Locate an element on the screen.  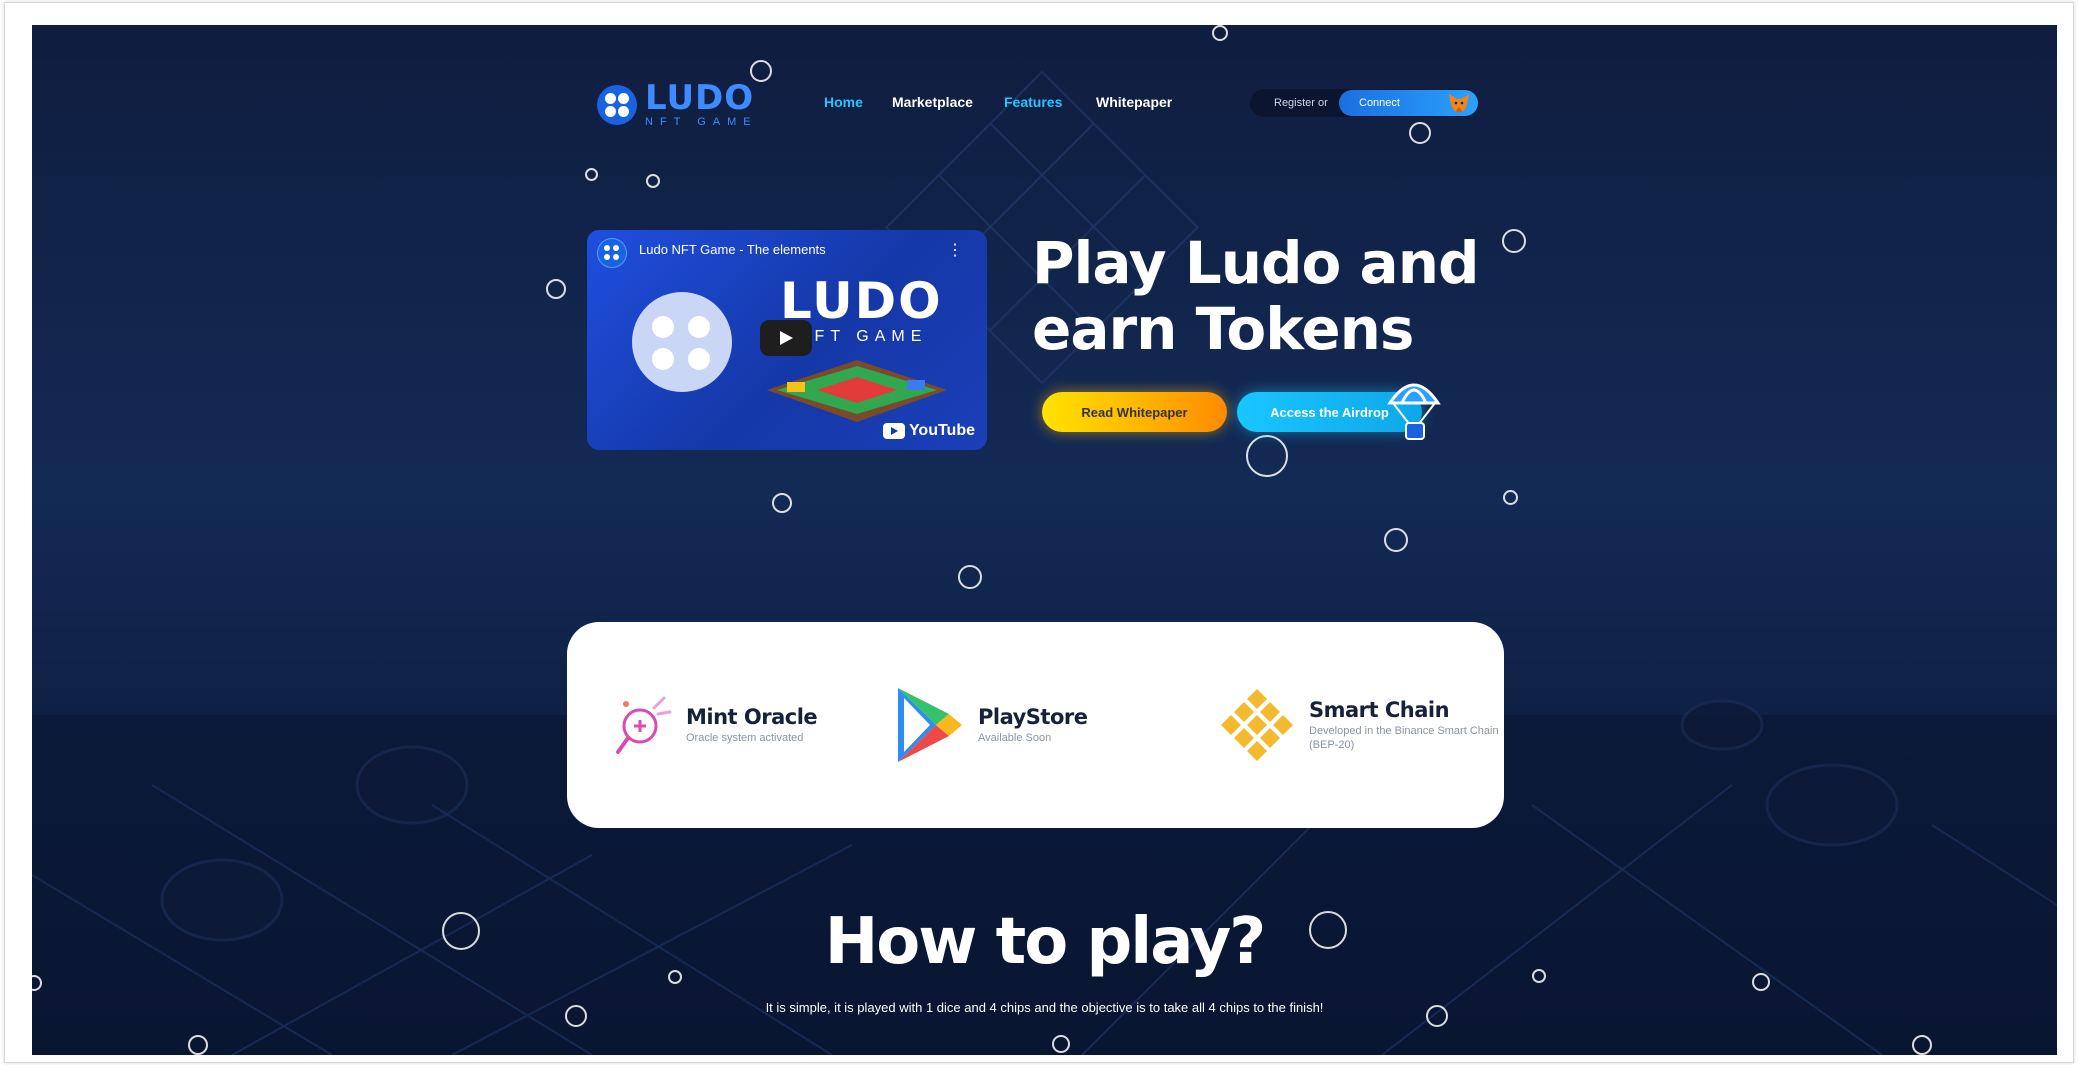
how-to-play-heading: How to play? is located at coordinates (1045, 942).